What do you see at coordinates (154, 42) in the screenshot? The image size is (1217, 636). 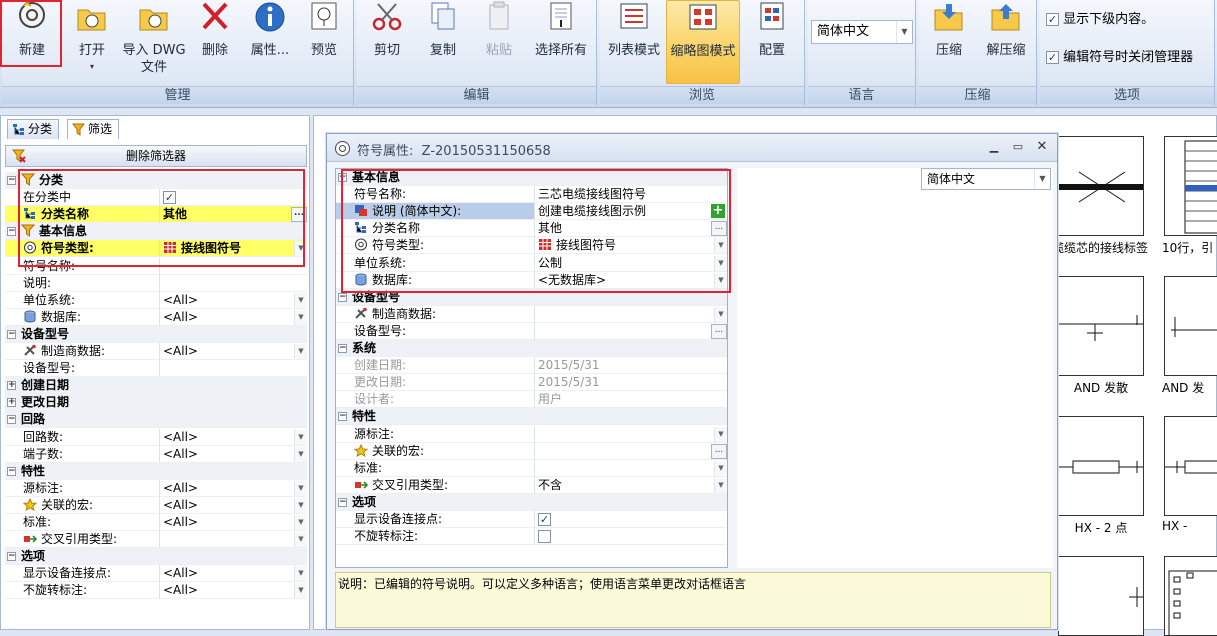 I see `import-dwg-button: 导入 DWG 文件` at bounding box center [154, 42].